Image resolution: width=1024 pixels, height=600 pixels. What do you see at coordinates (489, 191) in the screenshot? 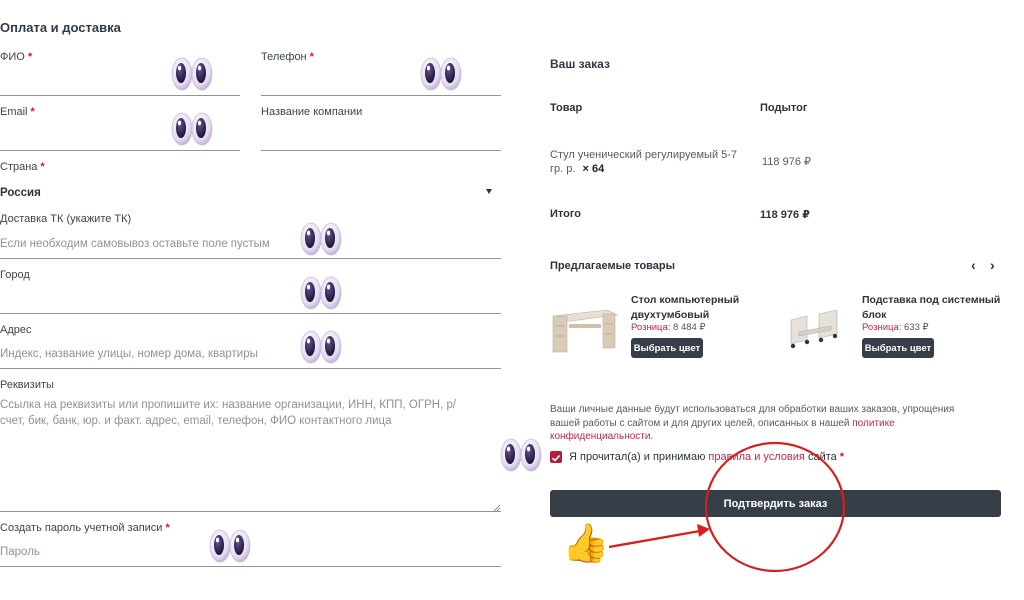
I see `chevron-down-icon` at bounding box center [489, 191].